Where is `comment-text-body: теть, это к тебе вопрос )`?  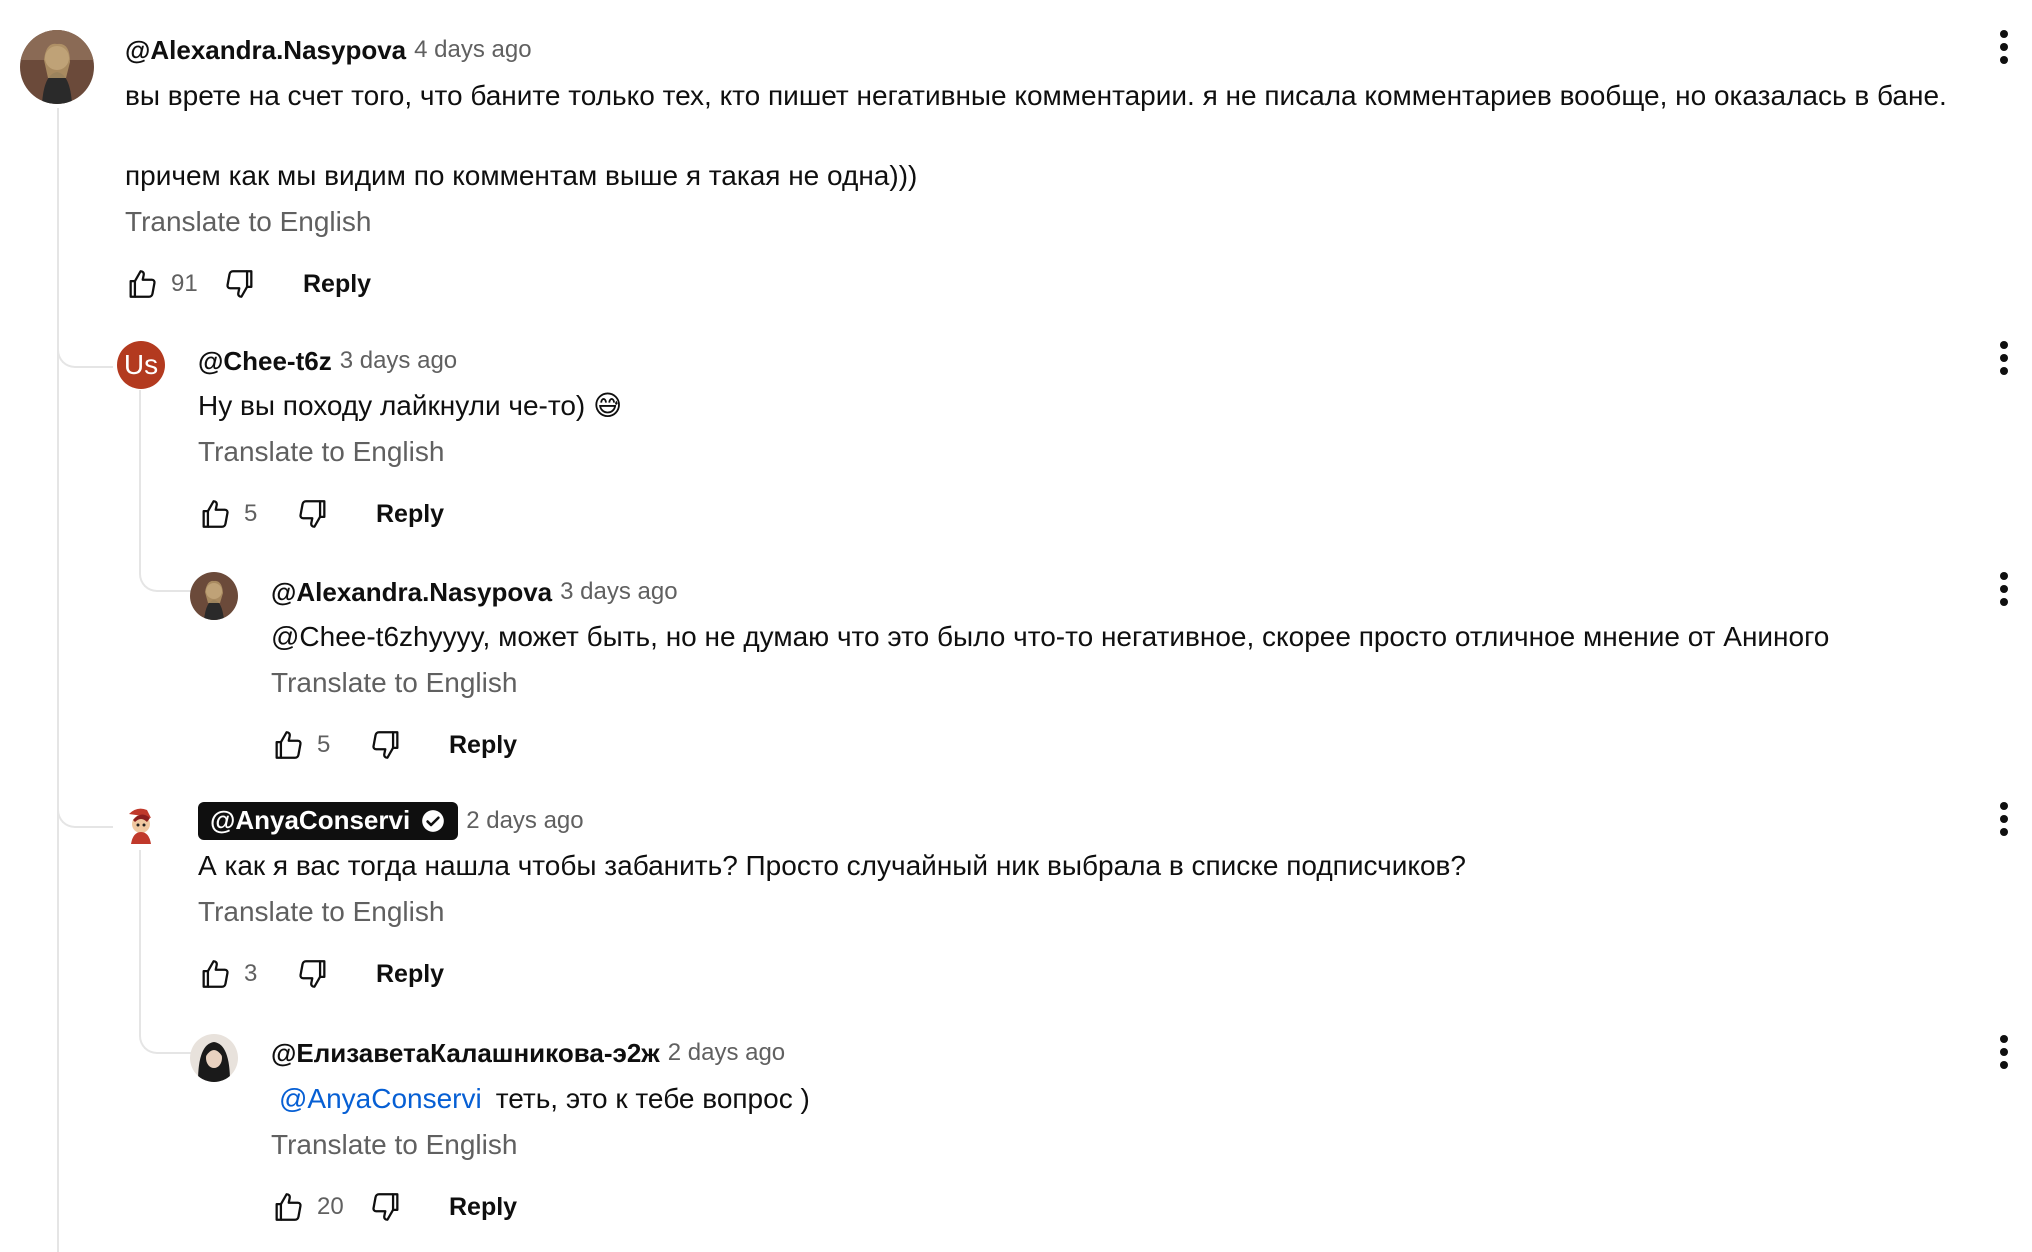
comment-text-body: теть, это к тебе вопрос ) is located at coordinates (652, 1098).